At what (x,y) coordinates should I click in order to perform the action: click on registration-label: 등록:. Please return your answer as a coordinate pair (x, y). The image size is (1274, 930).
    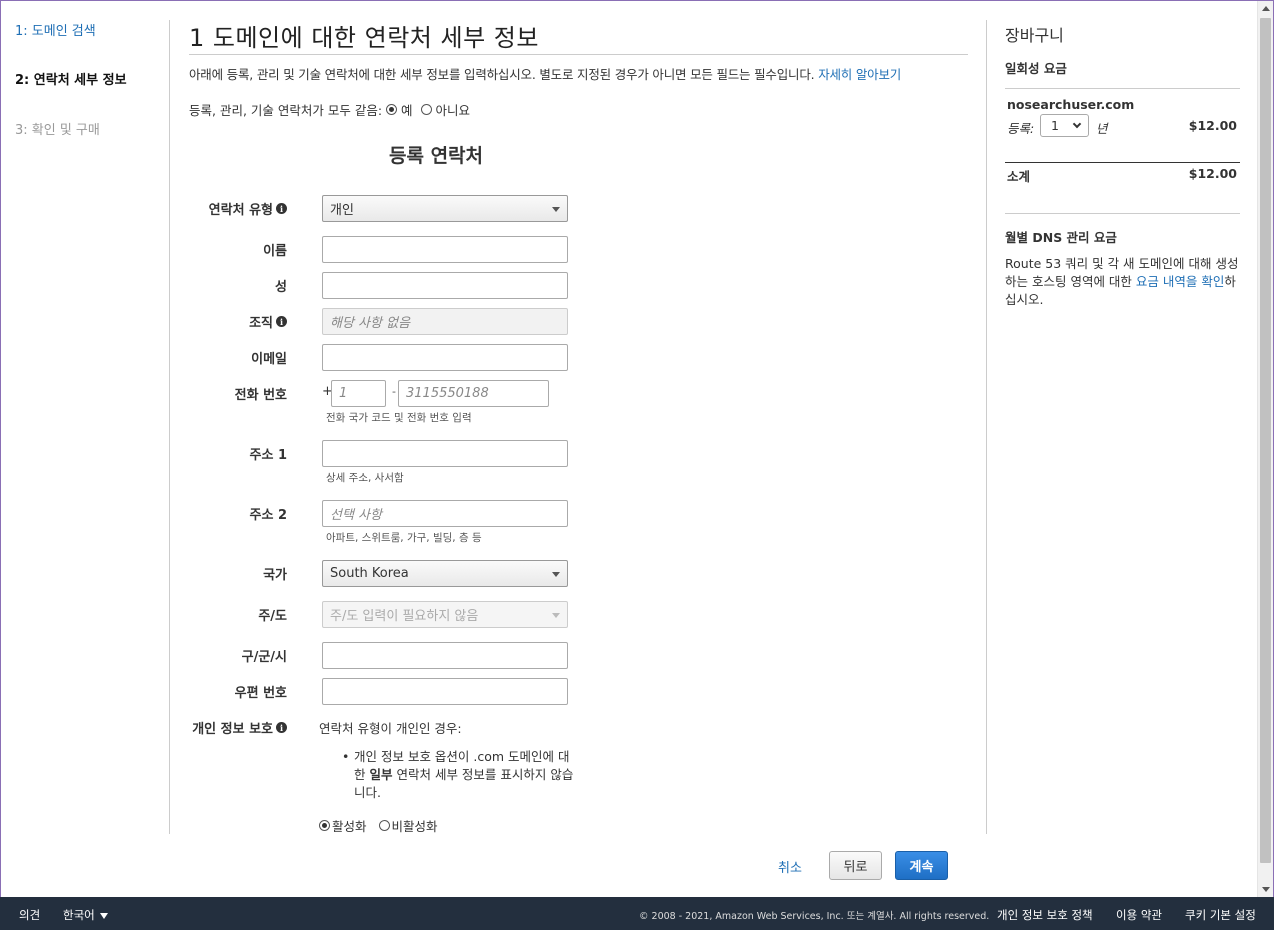
    Looking at the image, I should click on (1021, 128).